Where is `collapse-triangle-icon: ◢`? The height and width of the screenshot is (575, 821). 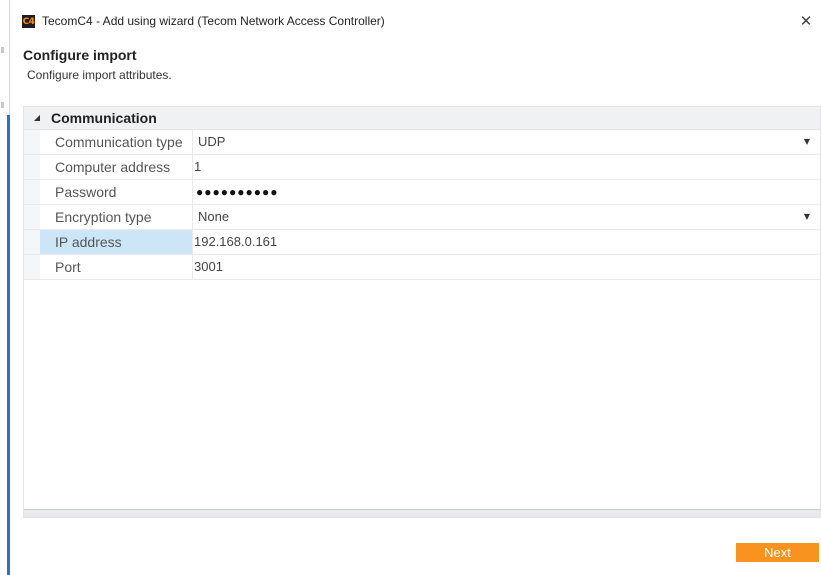 collapse-triangle-icon: ◢ is located at coordinates (37, 117).